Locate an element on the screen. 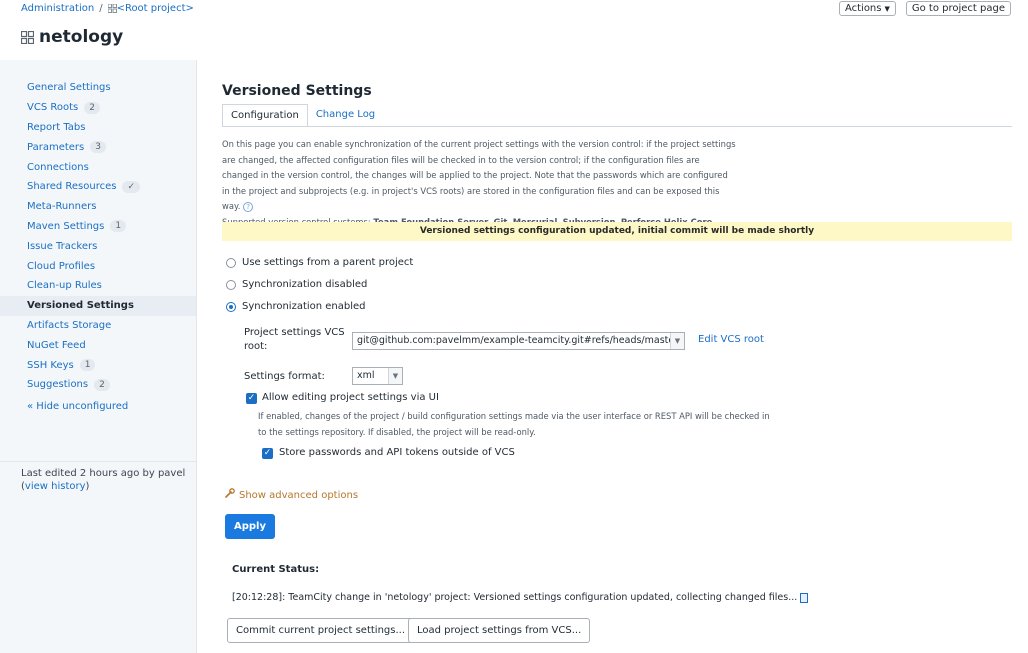 The image size is (1028, 653). show-advanced-options-link: Show advanced options is located at coordinates (291, 494).